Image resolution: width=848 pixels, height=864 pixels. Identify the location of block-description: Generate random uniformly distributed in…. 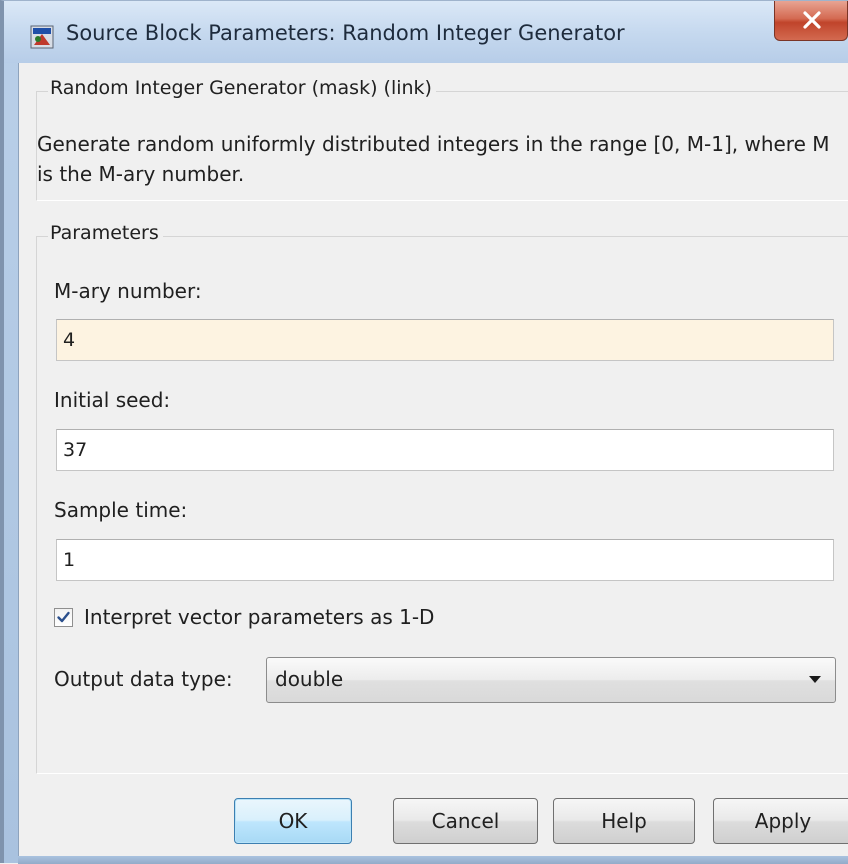
(433, 159).